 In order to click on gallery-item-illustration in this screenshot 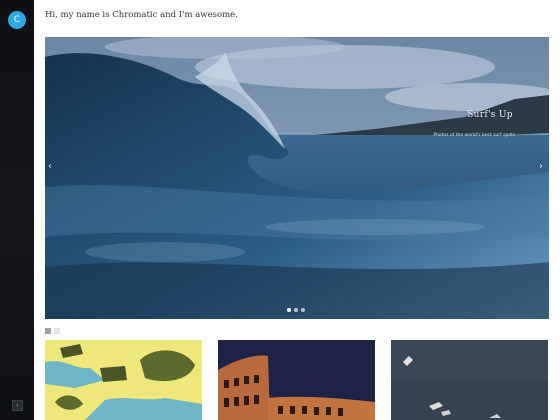, I will do `click(123, 380)`.